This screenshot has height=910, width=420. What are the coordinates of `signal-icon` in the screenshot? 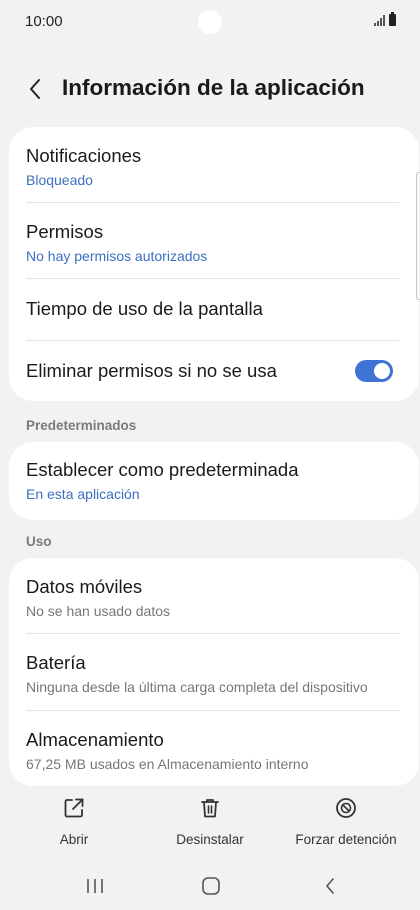 It's located at (379, 20).